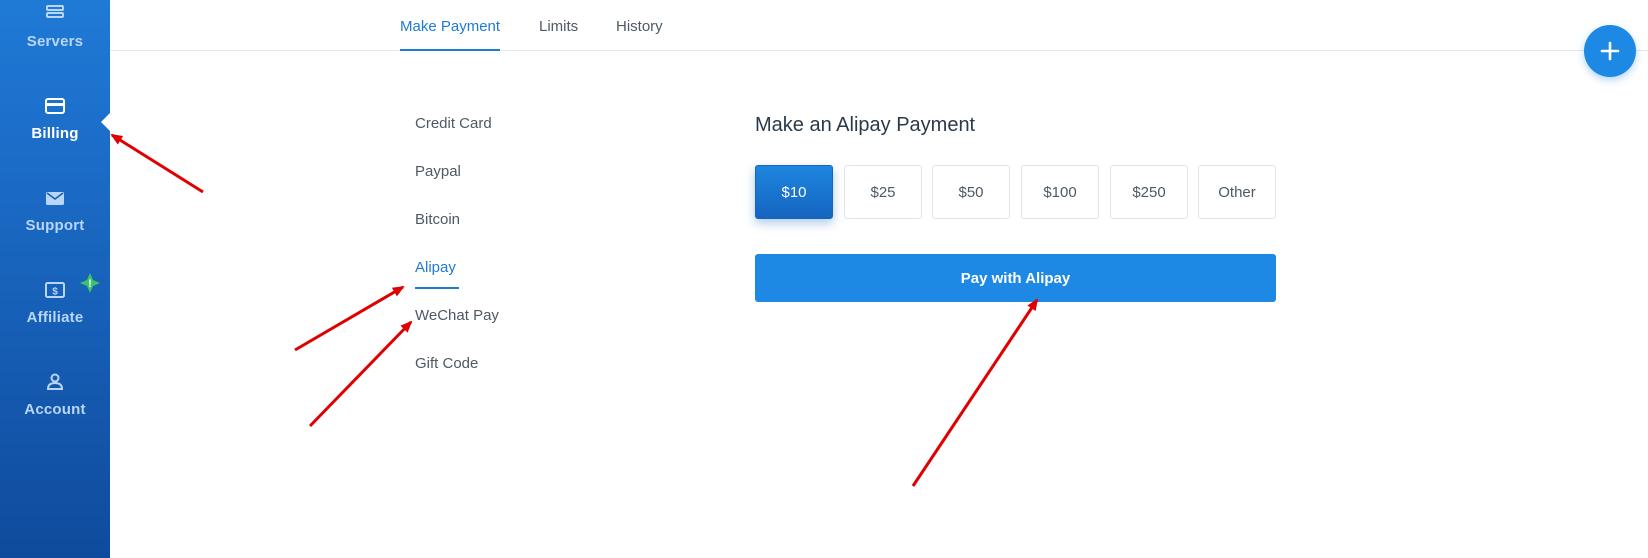 This screenshot has height=558, width=1648. What do you see at coordinates (55, 317) in the screenshot?
I see `sidebar-item-label: Affiliate` at bounding box center [55, 317].